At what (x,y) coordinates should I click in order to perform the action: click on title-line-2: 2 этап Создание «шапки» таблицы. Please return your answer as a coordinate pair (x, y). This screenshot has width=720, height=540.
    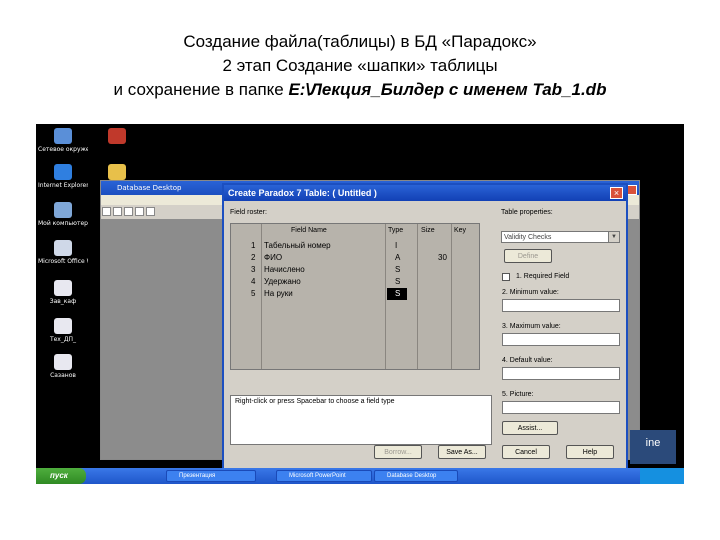
    Looking at the image, I should click on (360, 65).